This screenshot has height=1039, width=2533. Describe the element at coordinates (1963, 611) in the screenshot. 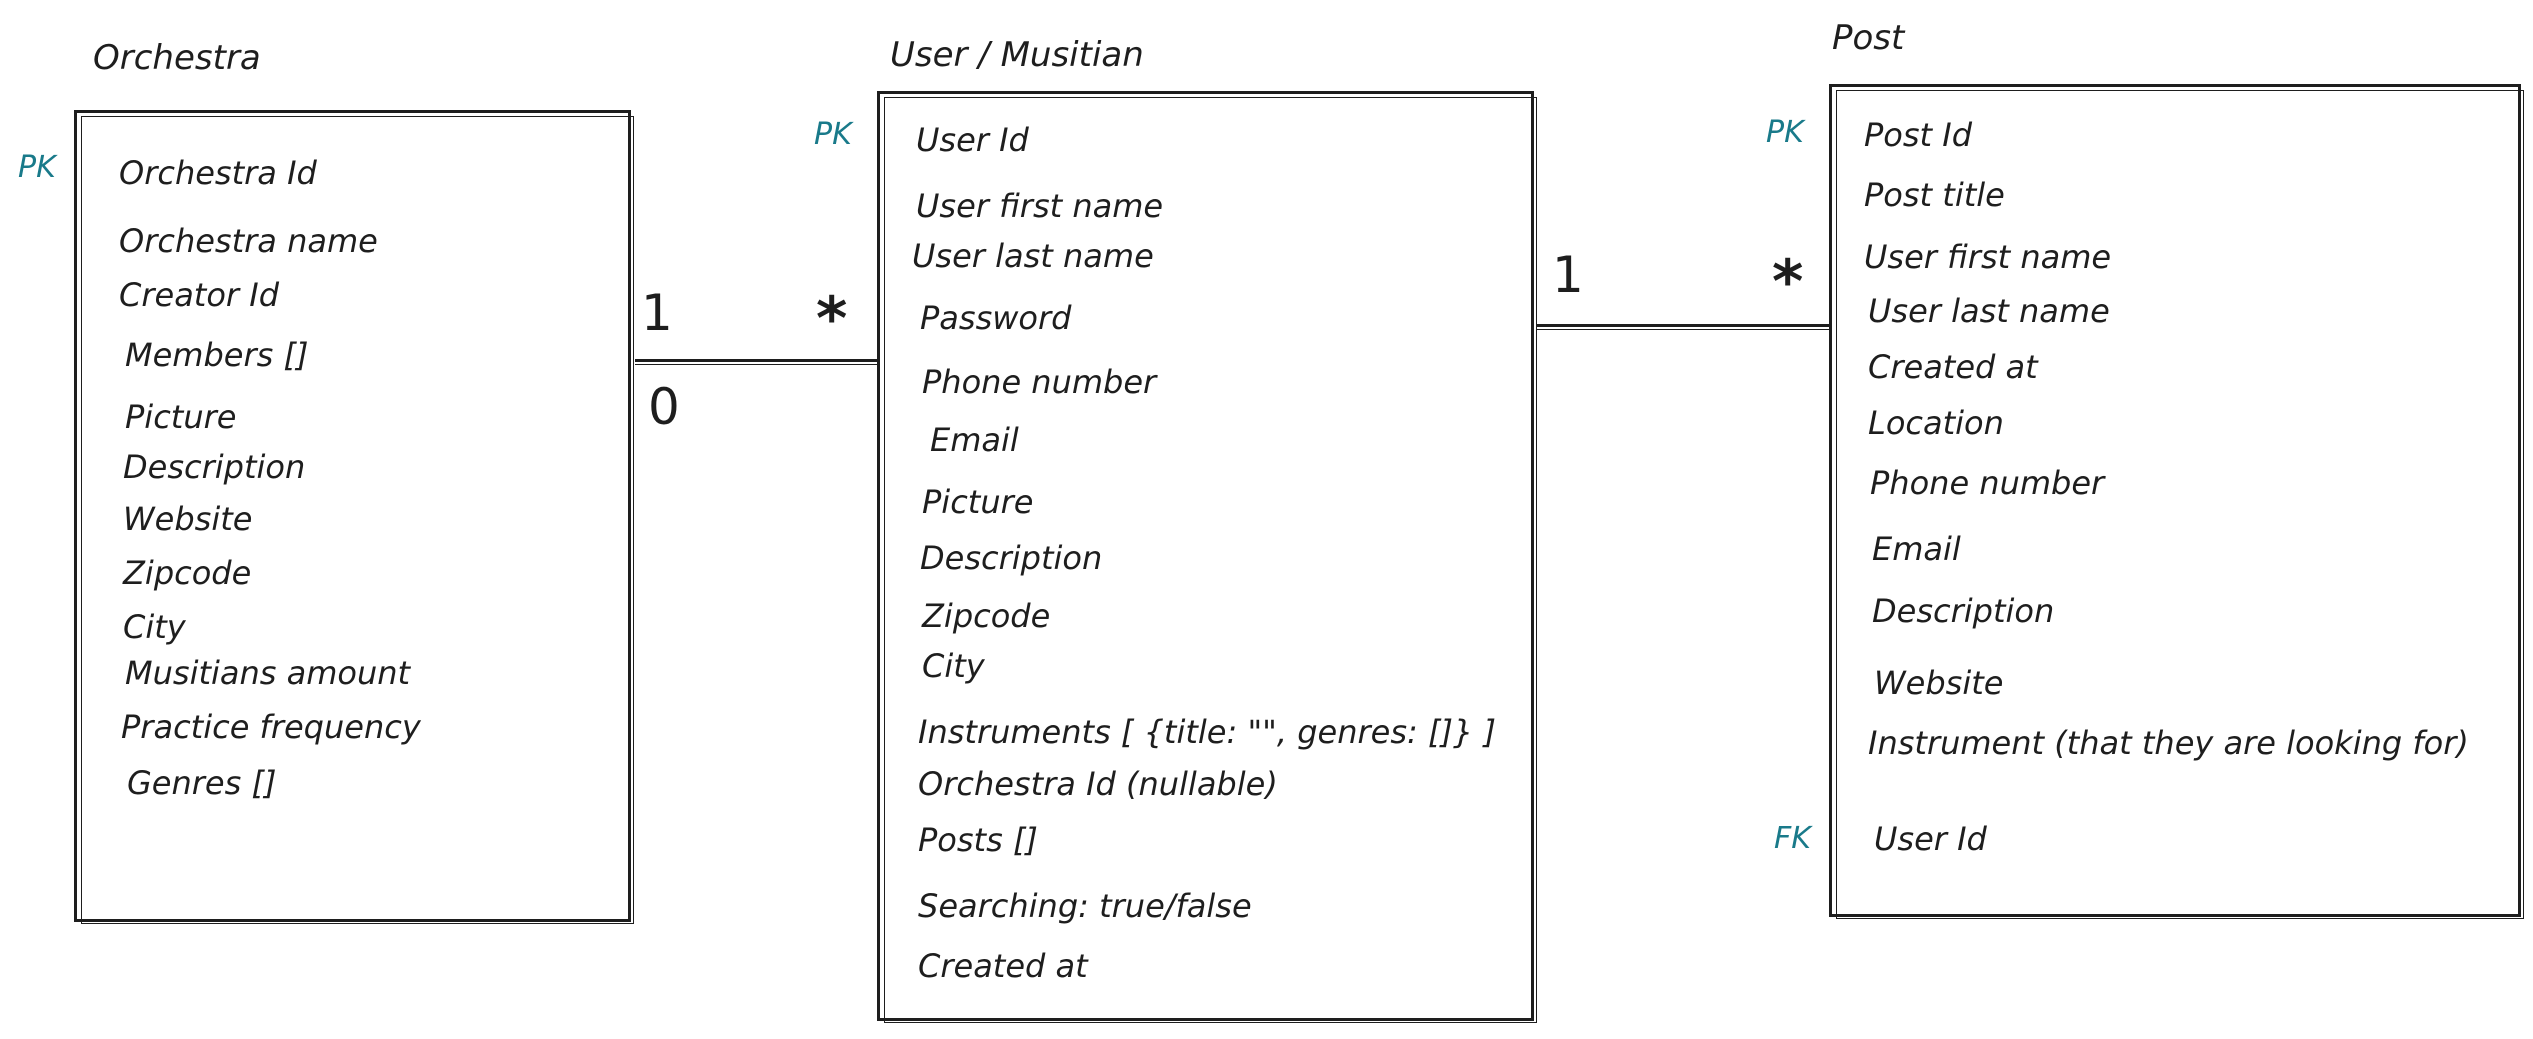

I see `post-field: Description` at that location.